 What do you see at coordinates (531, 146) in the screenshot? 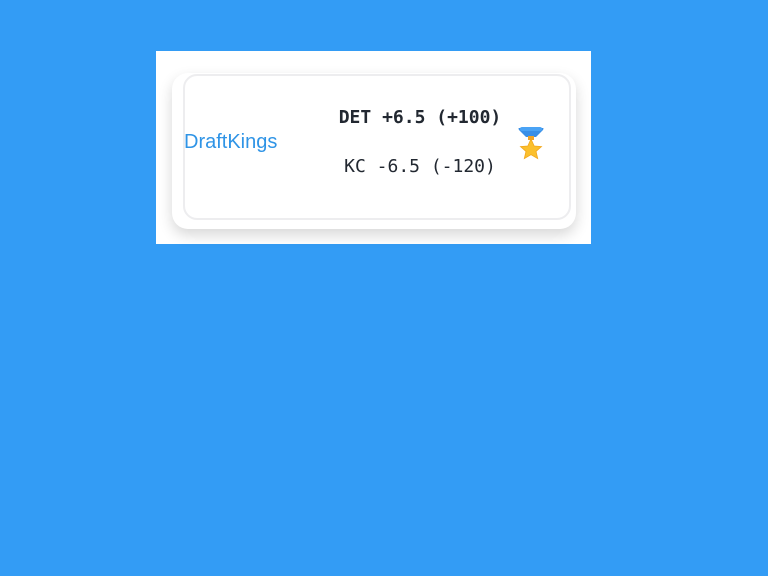
I see `medal-icon` at bounding box center [531, 146].